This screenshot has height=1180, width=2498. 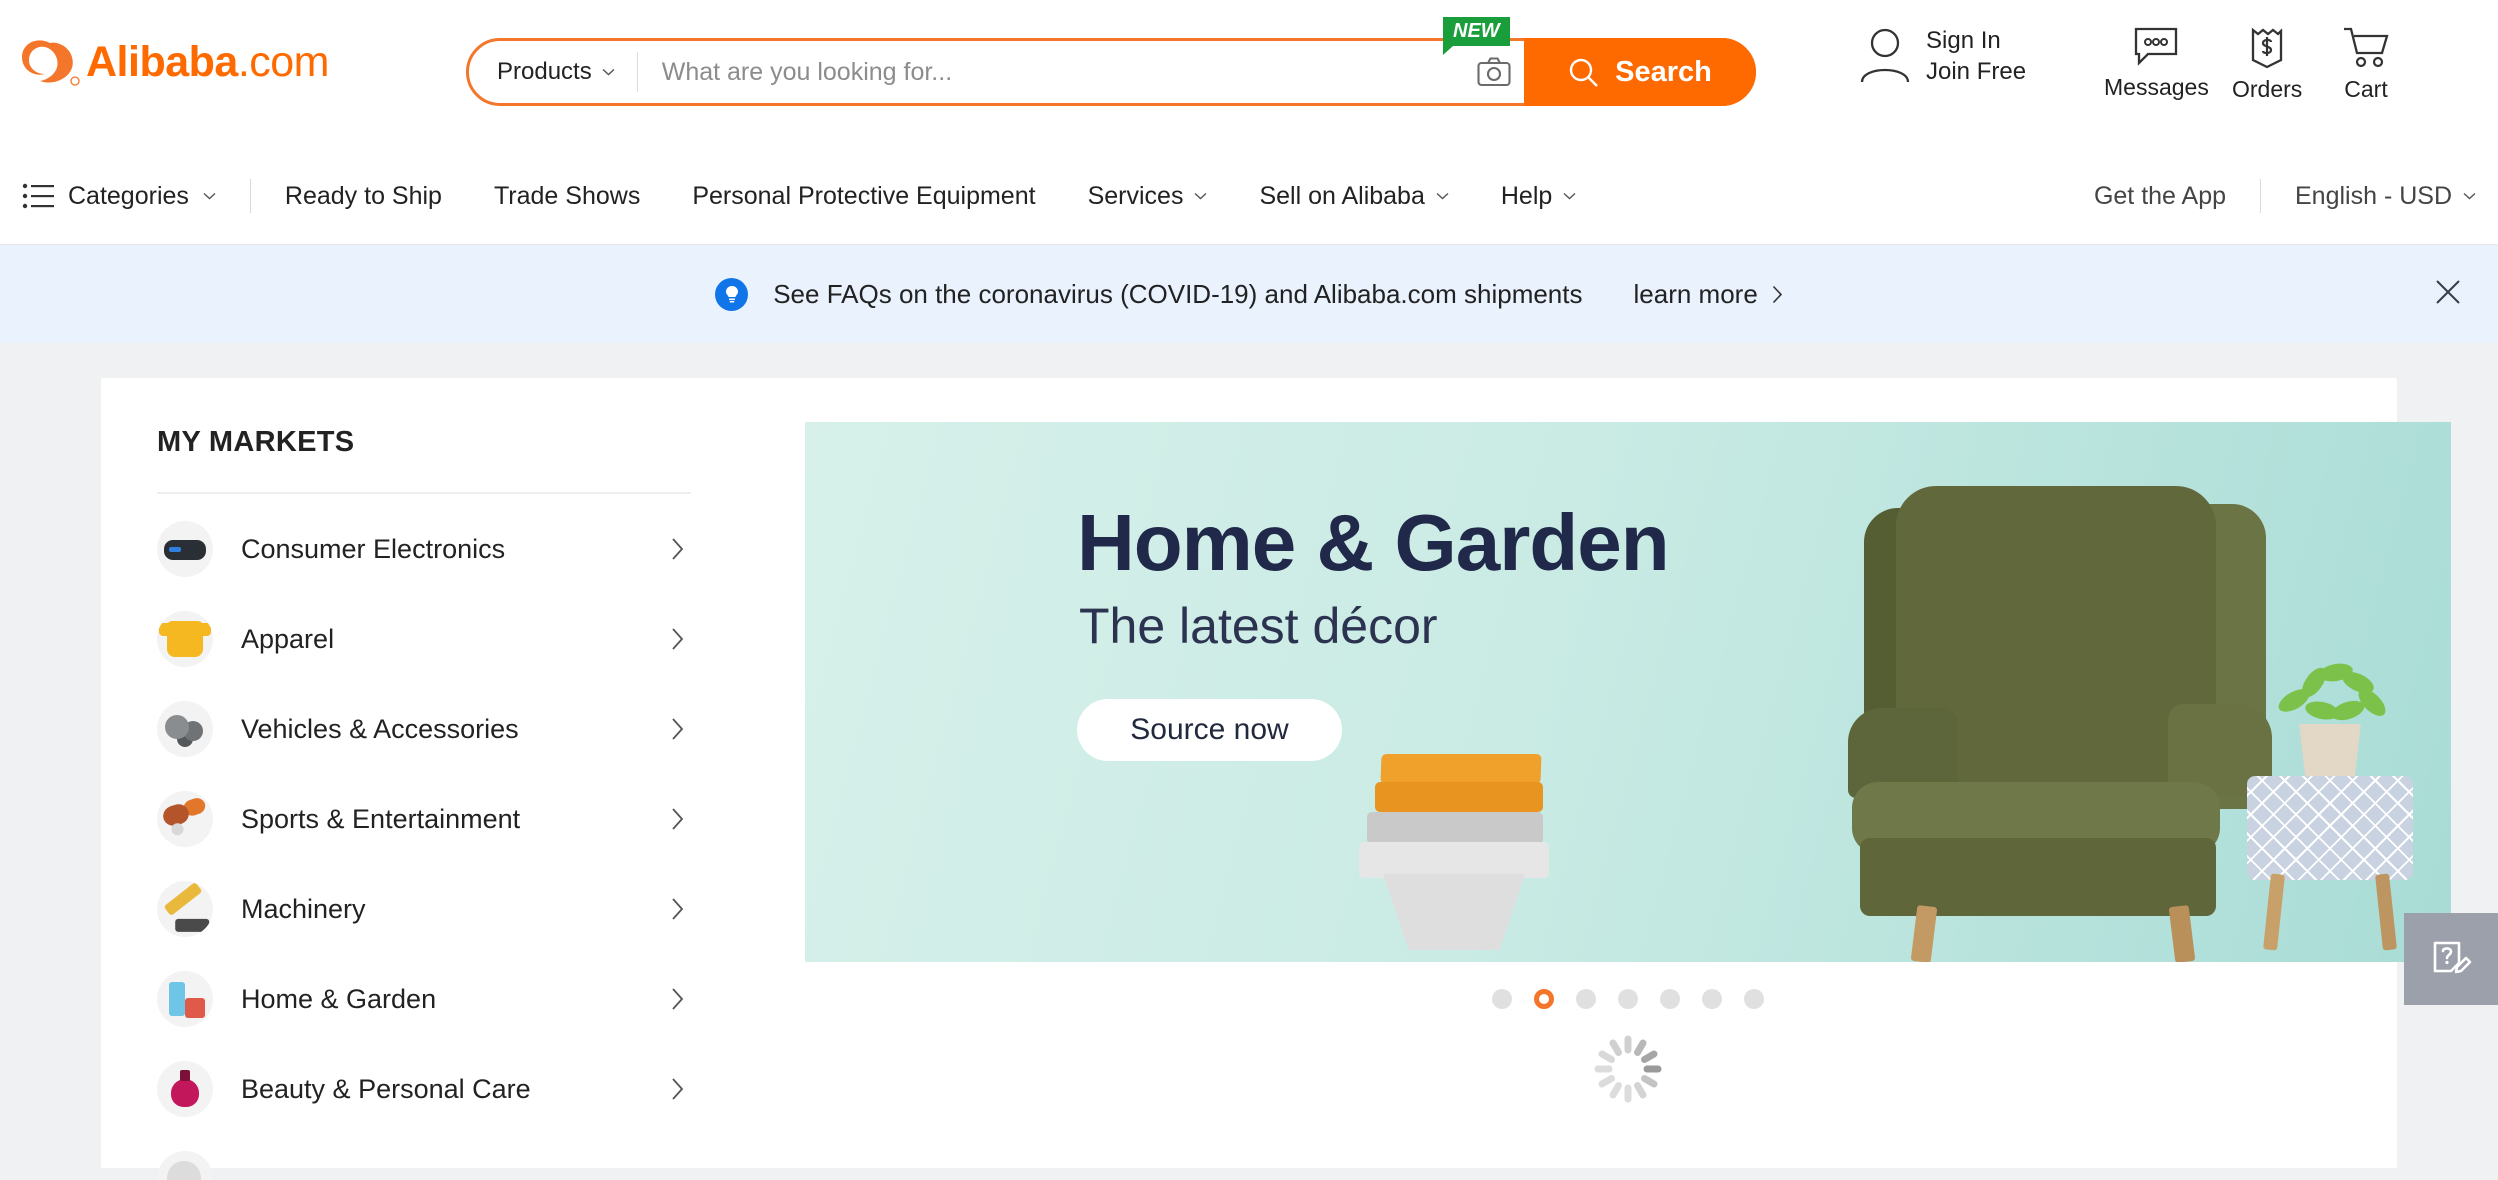 I want to click on nav-item-personal-protective-equipment: Personal Protective Equipment, so click(x=863, y=196).